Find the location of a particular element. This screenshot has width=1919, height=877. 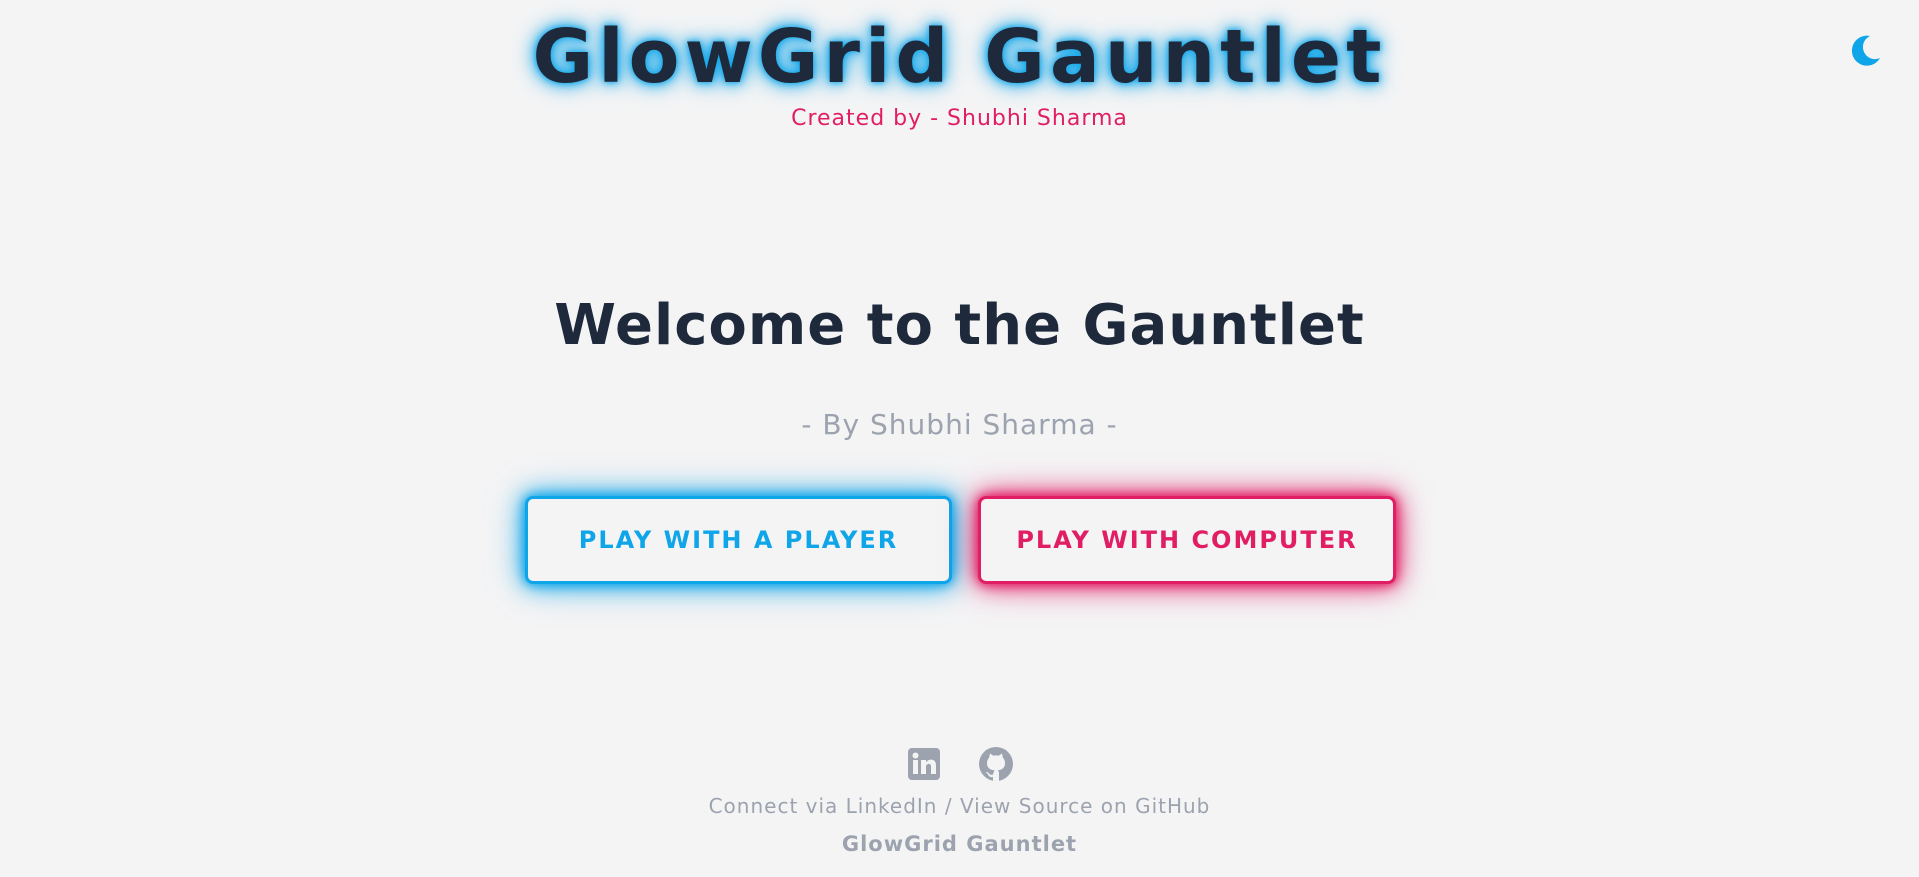

linkedin-link is located at coordinates (924, 764).